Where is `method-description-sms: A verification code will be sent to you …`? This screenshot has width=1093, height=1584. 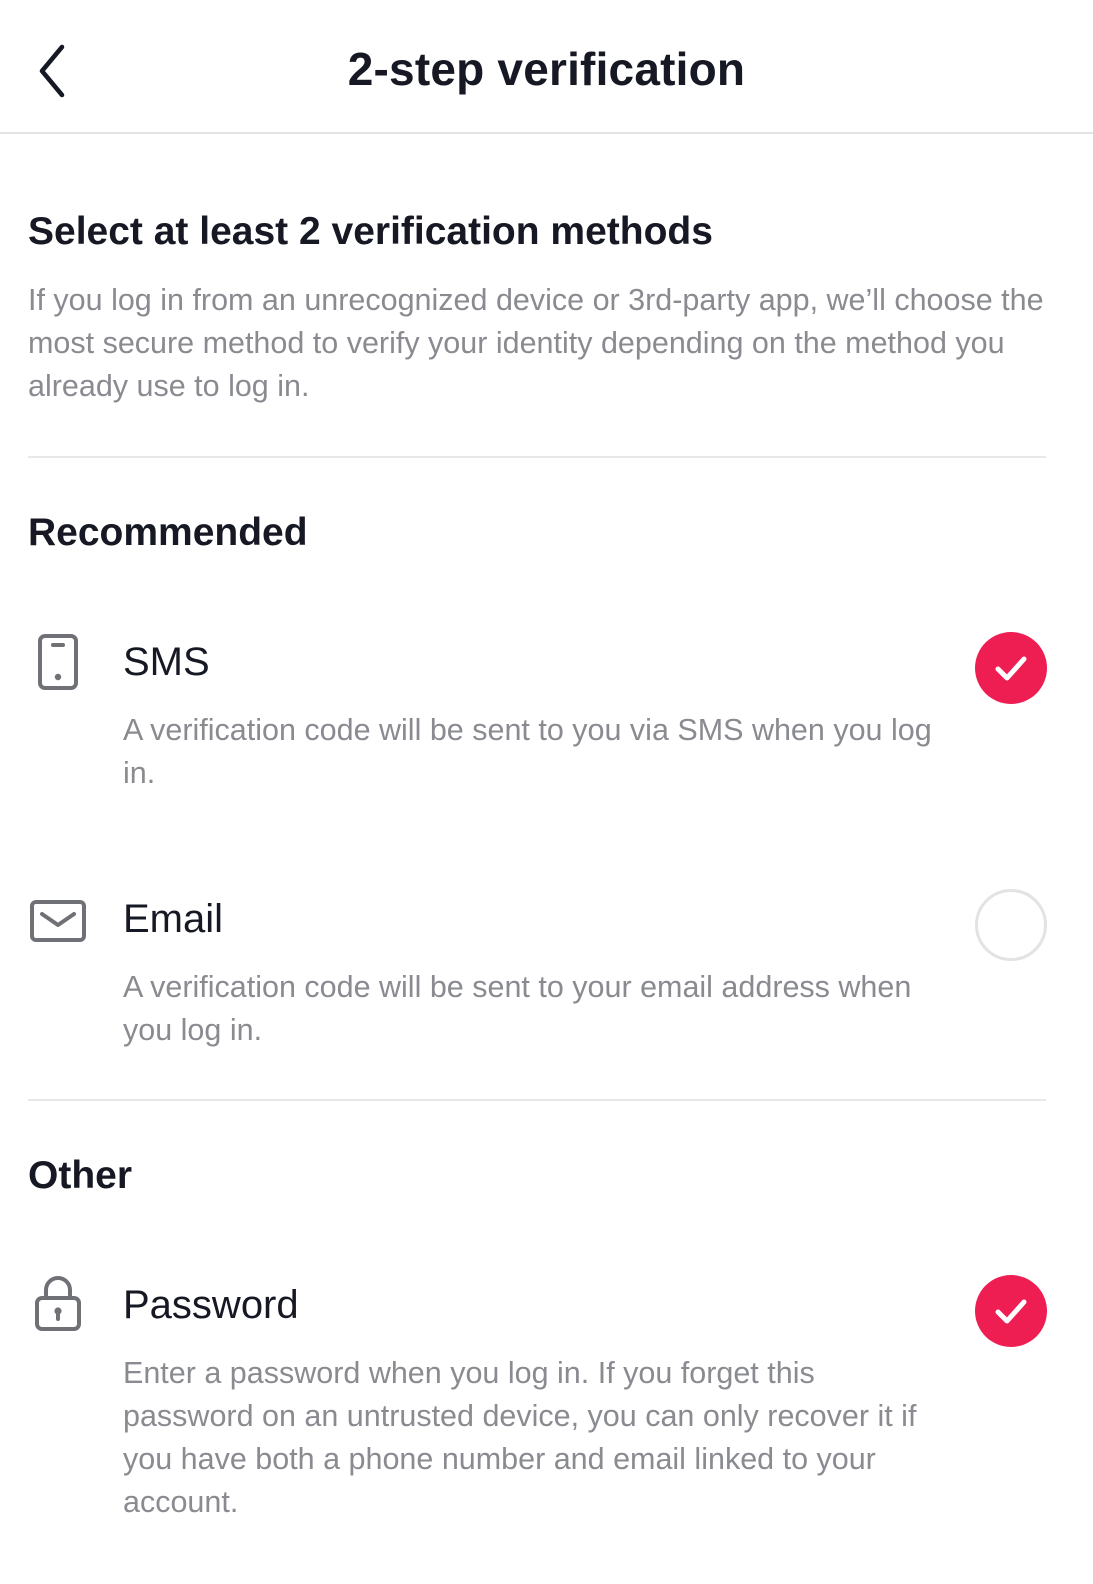
method-description-sms: A verification code will be sent to you … is located at coordinates (527, 751).